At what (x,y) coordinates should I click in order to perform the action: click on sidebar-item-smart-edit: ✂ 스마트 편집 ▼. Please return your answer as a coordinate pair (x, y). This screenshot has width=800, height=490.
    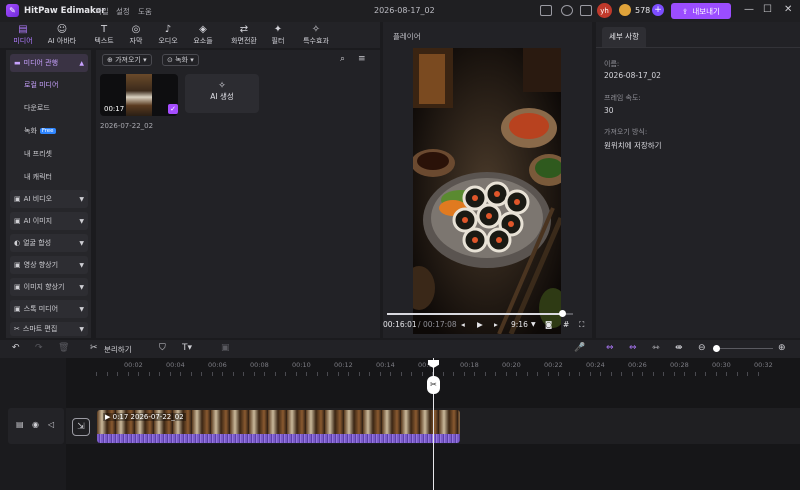
    Looking at the image, I should click on (49, 329).